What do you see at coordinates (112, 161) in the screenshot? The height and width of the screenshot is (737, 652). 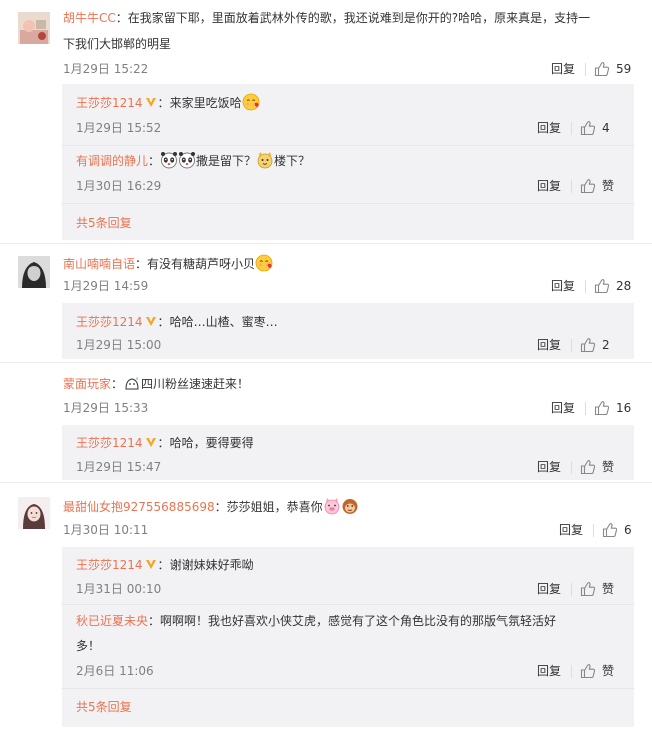 I see `reply-username: 有调调的静儿` at bounding box center [112, 161].